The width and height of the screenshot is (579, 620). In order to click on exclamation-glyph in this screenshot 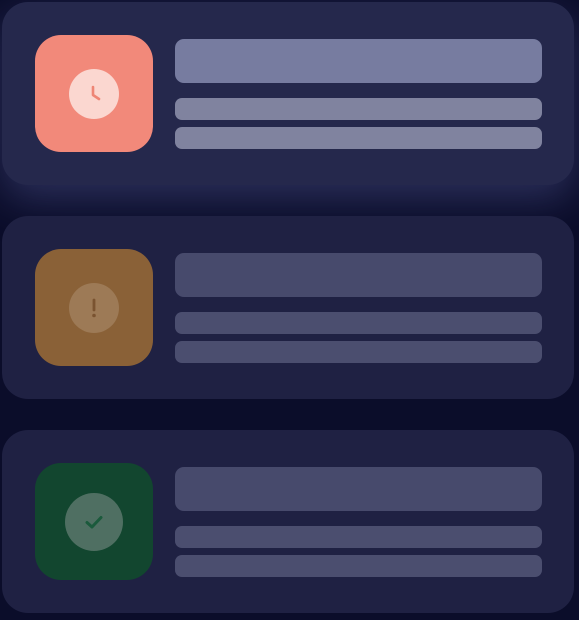, I will do `click(94, 307)`.